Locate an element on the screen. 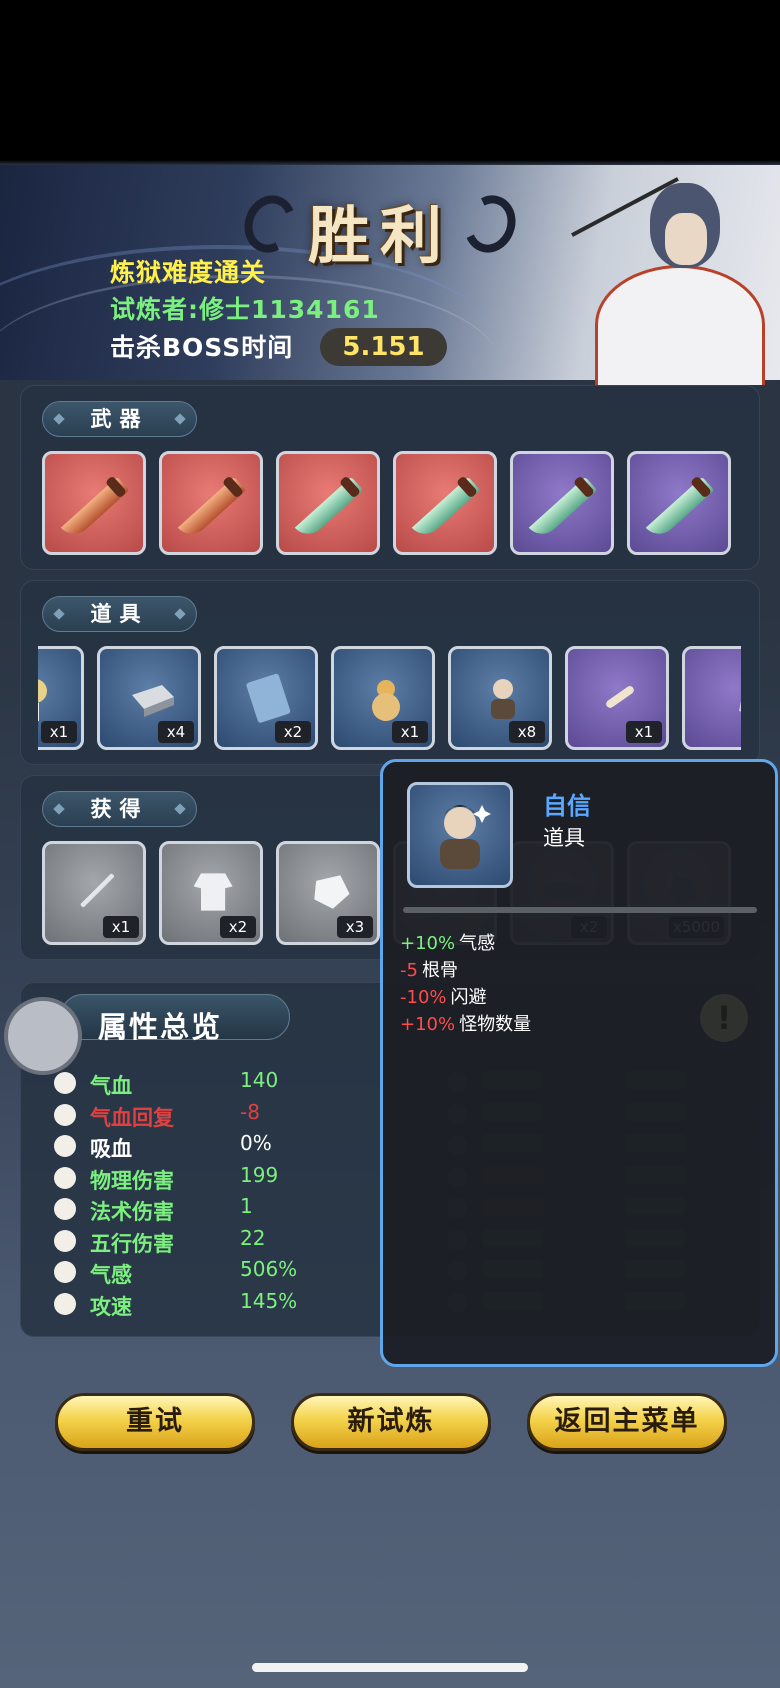 The width and height of the screenshot is (780, 1688). attribute-value: 1 is located at coordinates (246, 1206).